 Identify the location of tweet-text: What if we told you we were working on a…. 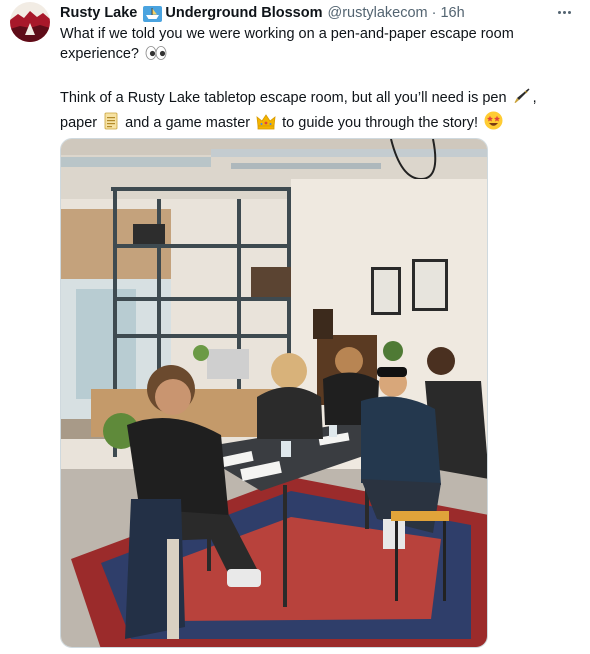
(310, 80).